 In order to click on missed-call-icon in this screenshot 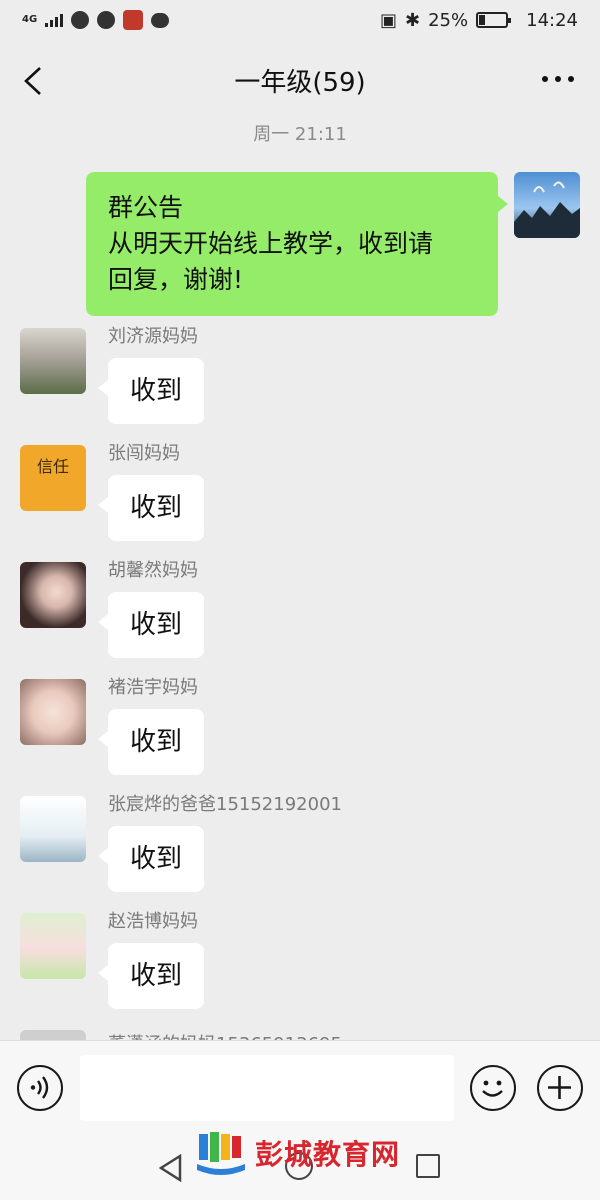, I will do `click(80, 20)`.